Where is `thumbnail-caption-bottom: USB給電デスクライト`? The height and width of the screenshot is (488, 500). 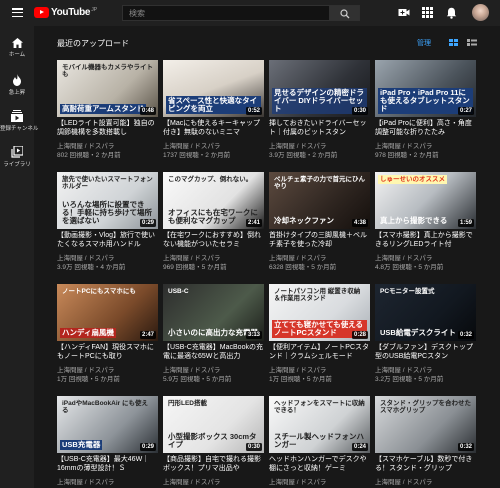 thumbnail-caption-bottom: USB給電デスクライト is located at coordinates (418, 333).